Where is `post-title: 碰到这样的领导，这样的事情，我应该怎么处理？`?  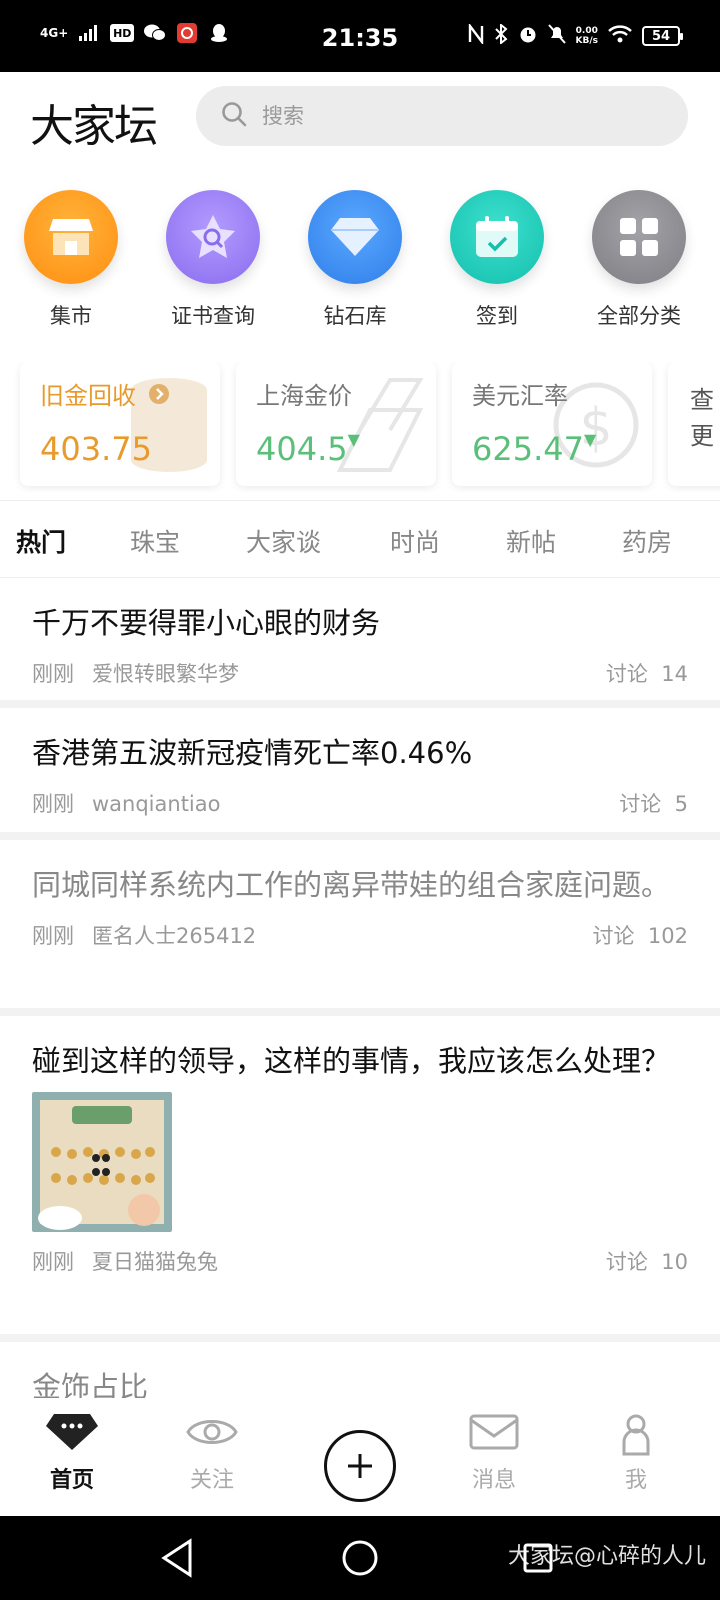 post-title: 碰到这样的领导，这样的事情，我应该怎么处理？ is located at coordinates (351, 1061).